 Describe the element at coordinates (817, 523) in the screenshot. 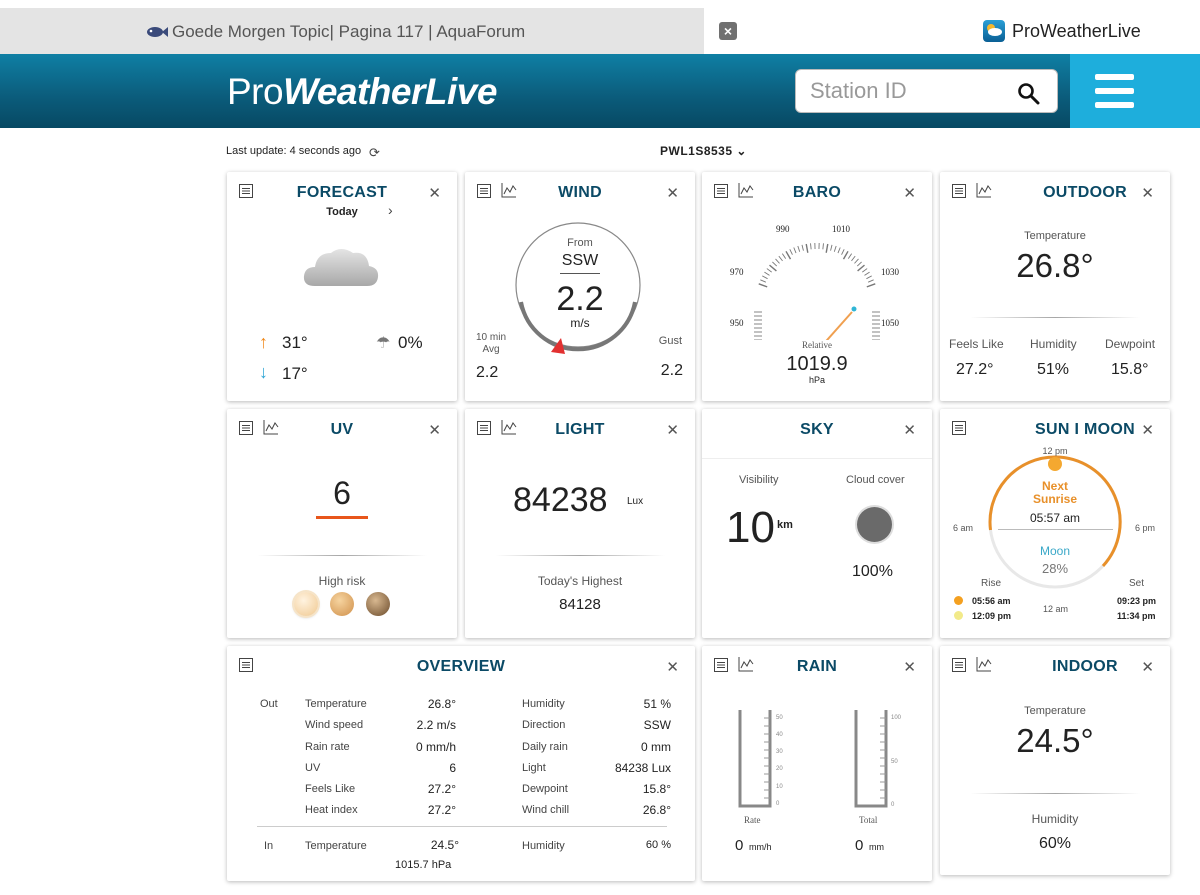

I see `sky-card: SKY ✕ Visibility 10 km Cloud cover 100%` at that location.